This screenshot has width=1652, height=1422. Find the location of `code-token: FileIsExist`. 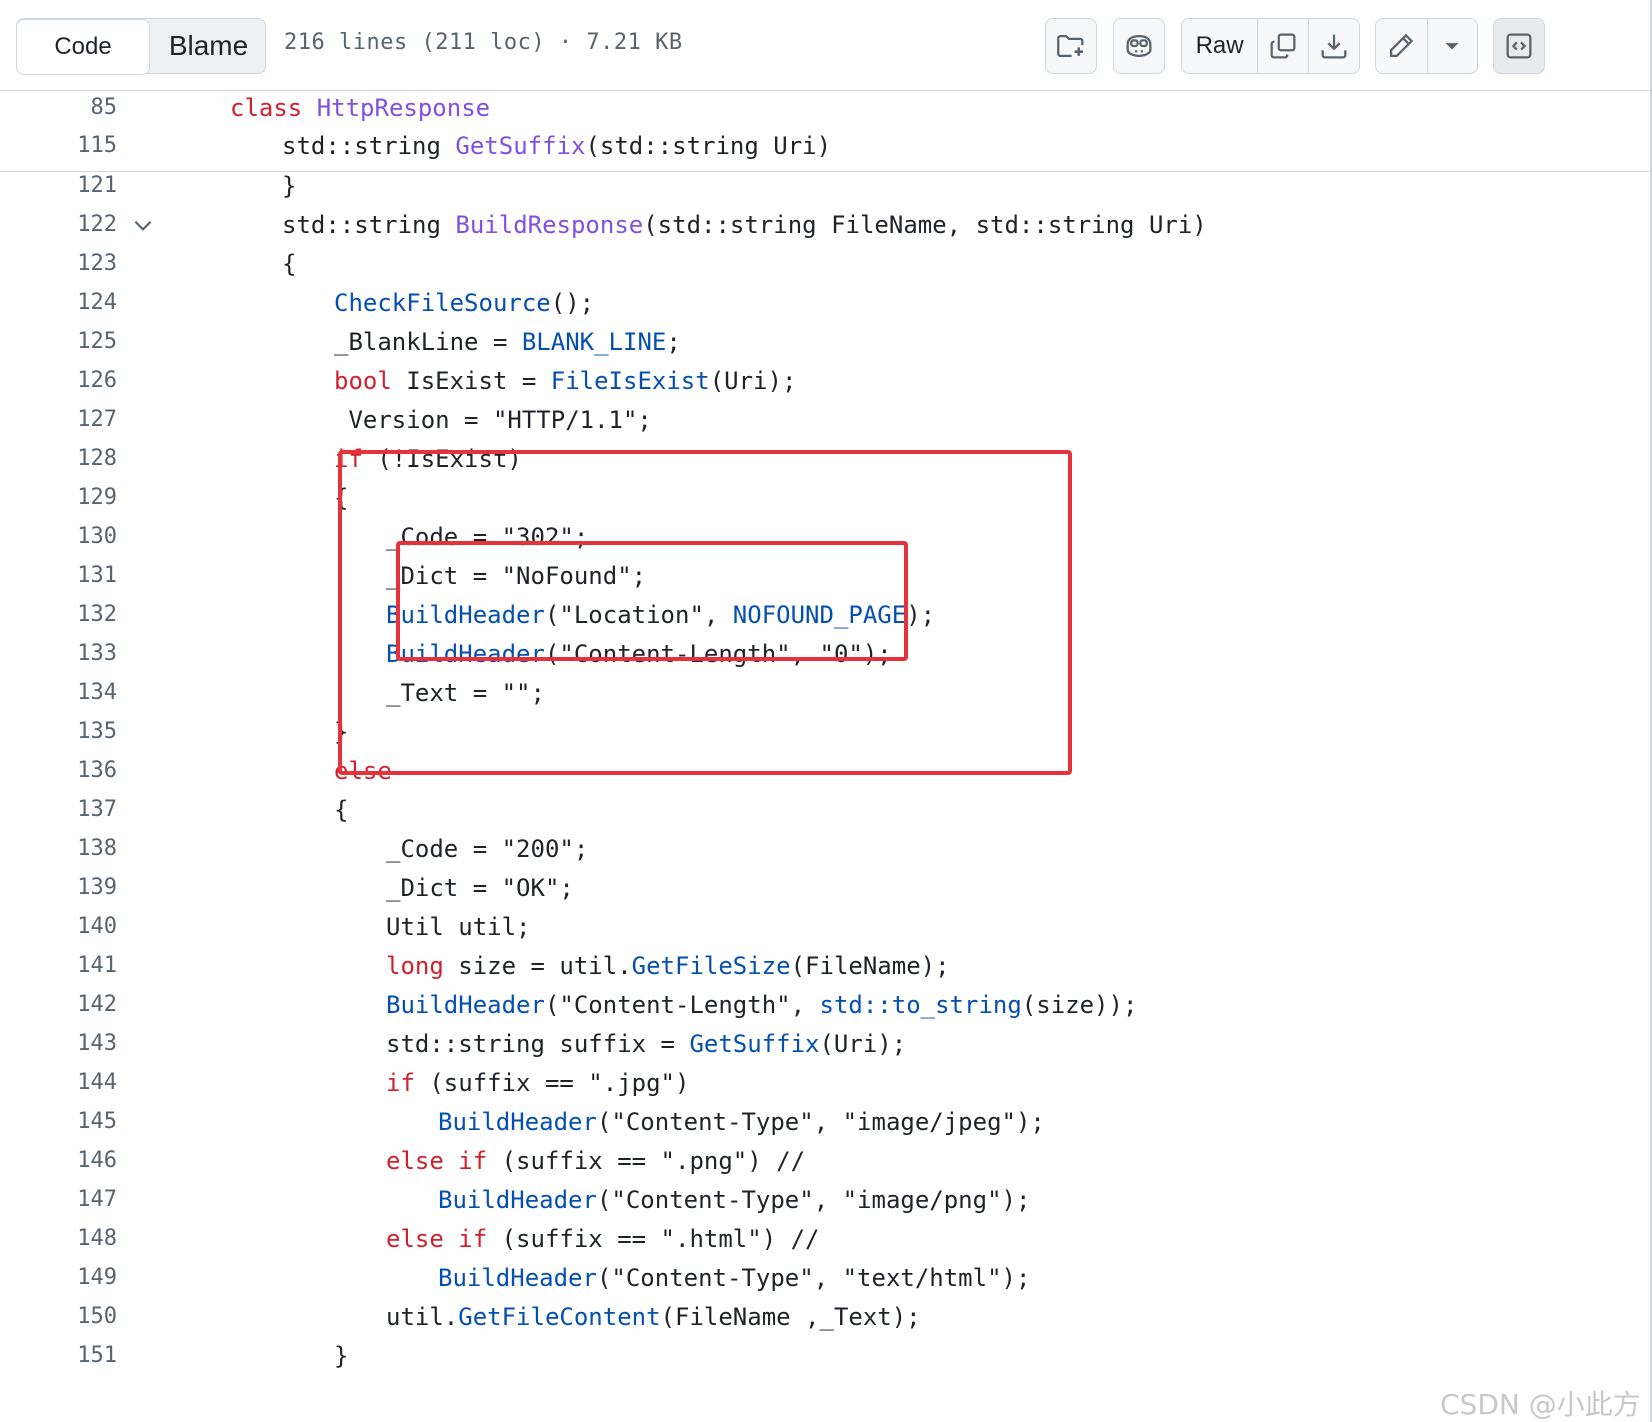

code-token: FileIsExist is located at coordinates (630, 381).